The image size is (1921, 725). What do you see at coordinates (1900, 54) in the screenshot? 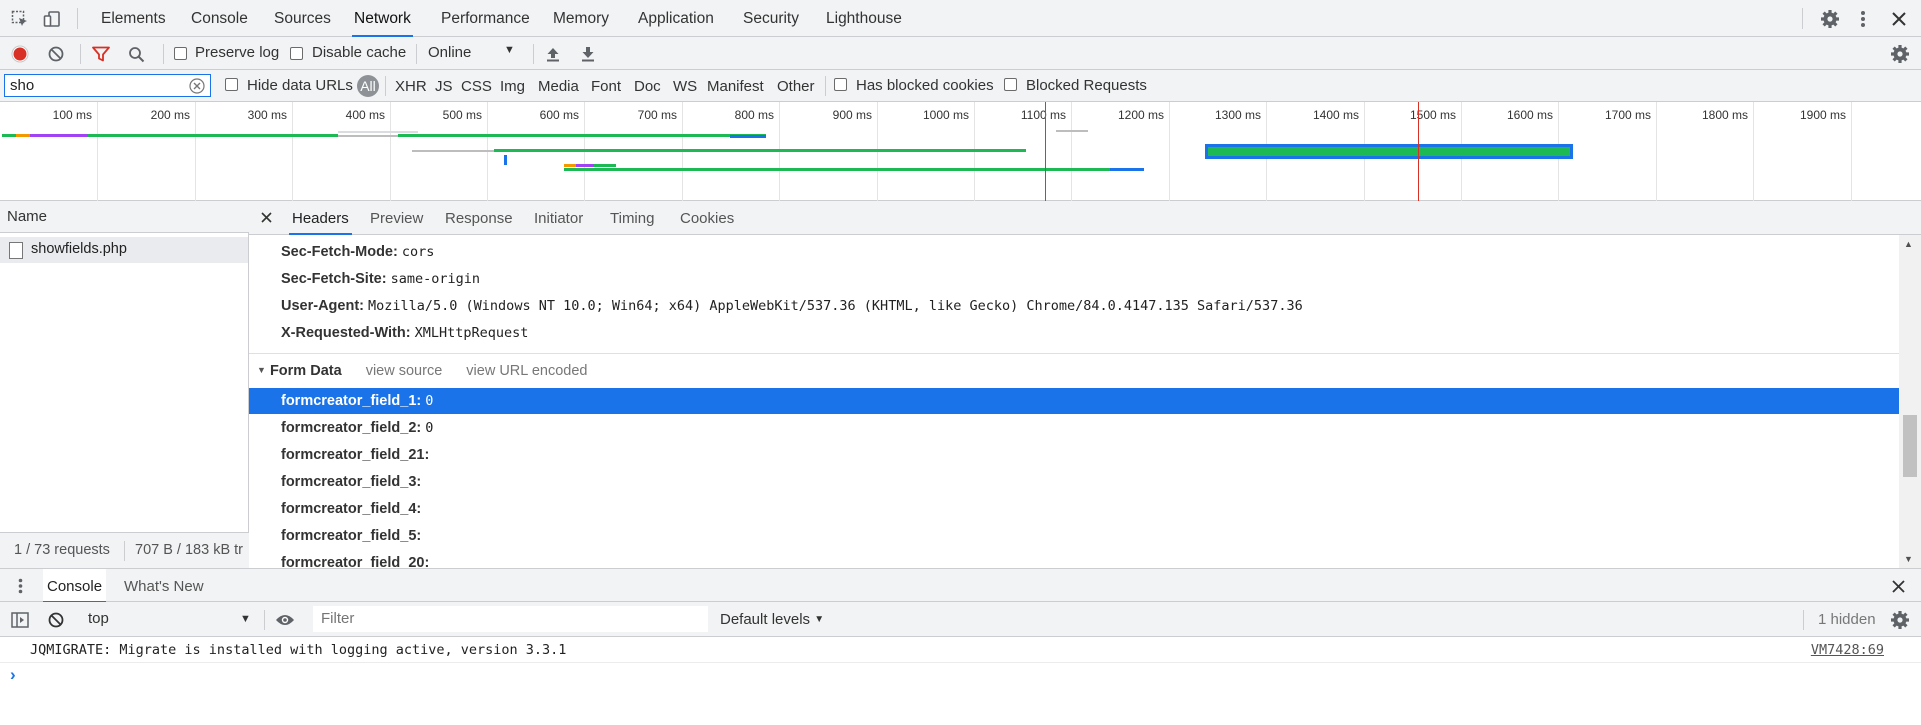
I see `network-settings-gear-icon` at bounding box center [1900, 54].